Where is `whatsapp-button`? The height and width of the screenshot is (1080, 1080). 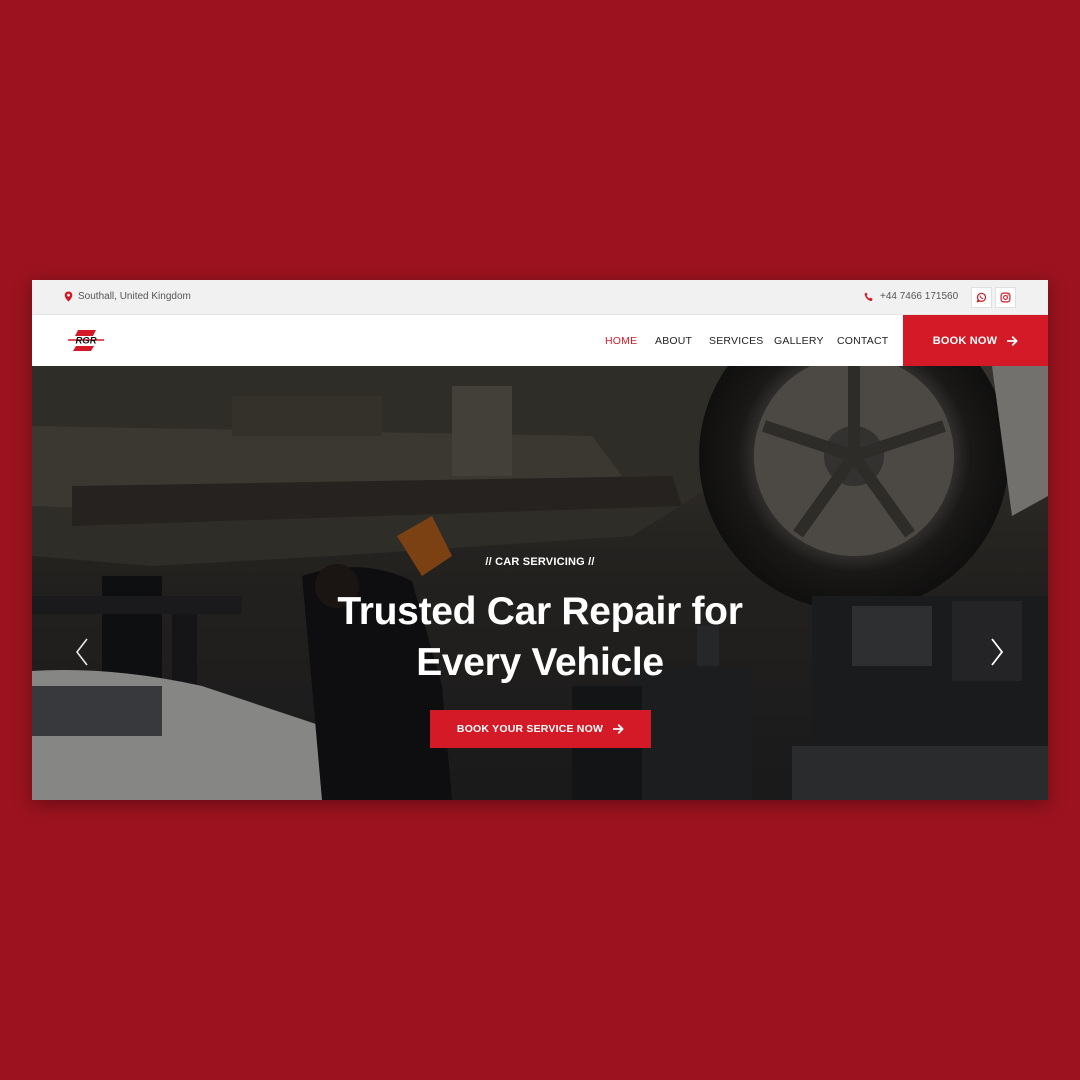 whatsapp-button is located at coordinates (981, 297).